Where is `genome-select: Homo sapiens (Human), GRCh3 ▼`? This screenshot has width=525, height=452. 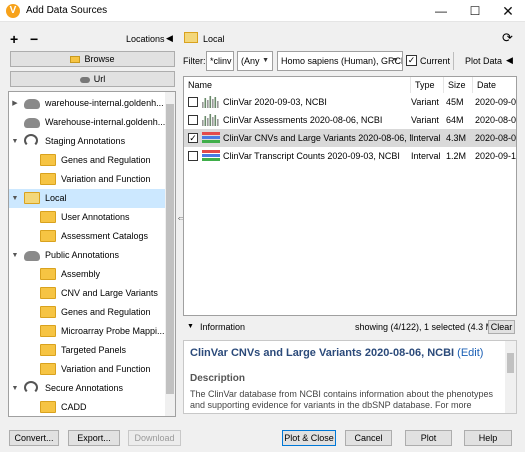 genome-select: Homo sapiens (Human), GRCh3 ▼ is located at coordinates (340, 61).